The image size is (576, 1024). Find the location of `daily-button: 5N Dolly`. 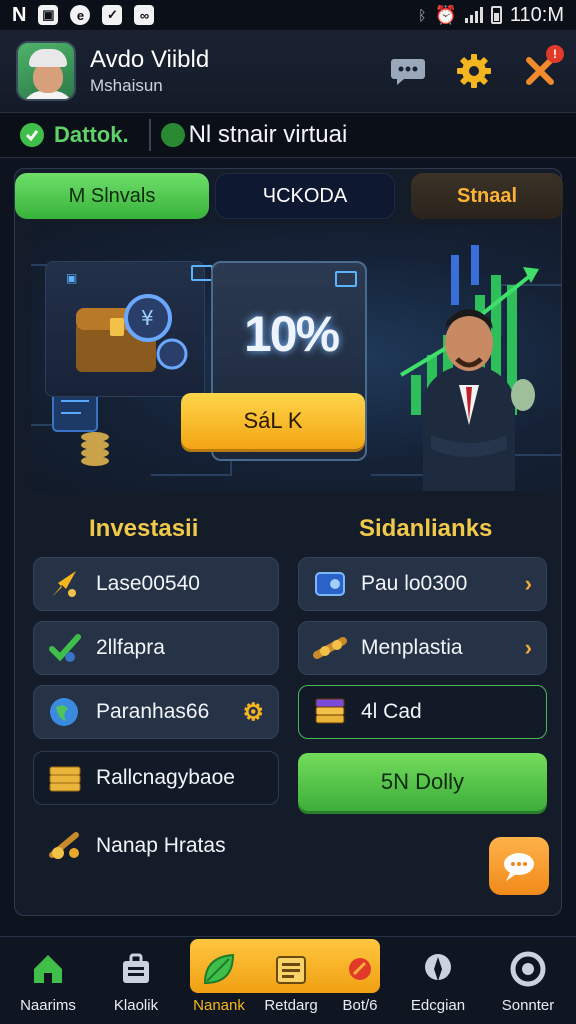

daily-button: 5N Dolly is located at coordinates (422, 782).